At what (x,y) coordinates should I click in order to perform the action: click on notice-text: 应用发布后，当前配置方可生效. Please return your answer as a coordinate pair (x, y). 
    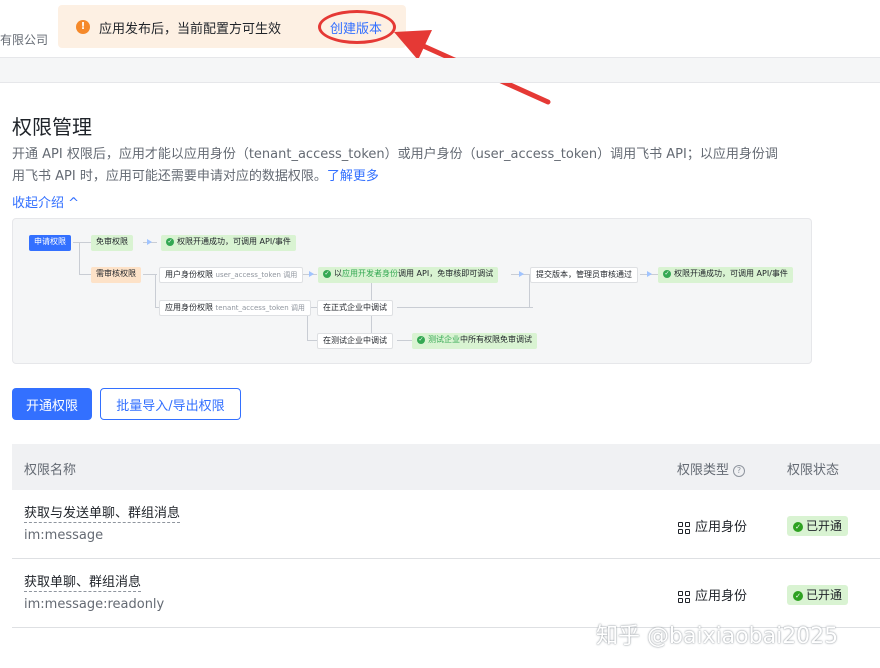
    Looking at the image, I should click on (190, 29).